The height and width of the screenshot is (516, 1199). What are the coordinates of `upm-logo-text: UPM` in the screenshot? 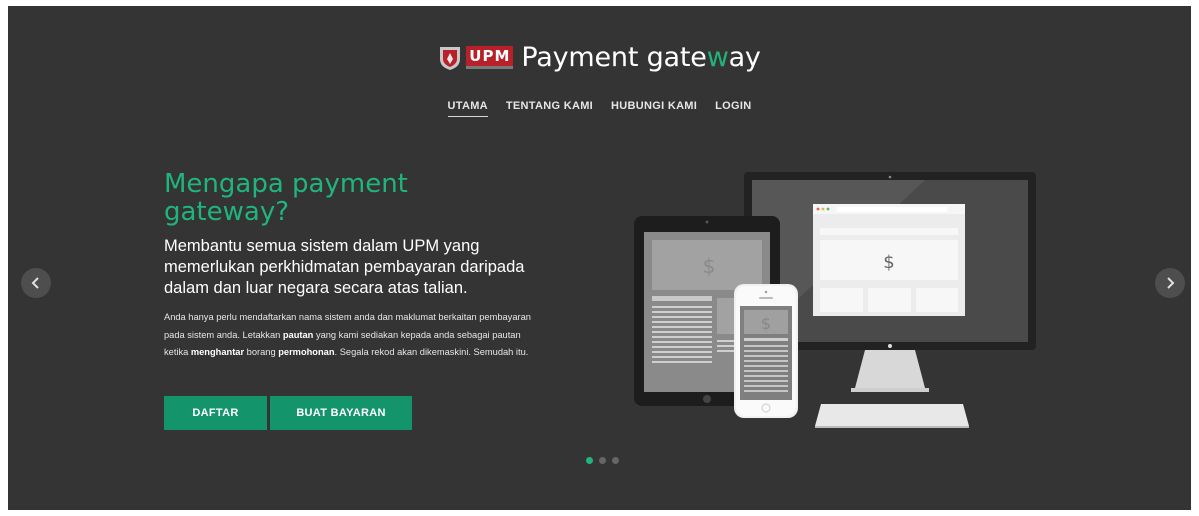 It's located at (490, 57).